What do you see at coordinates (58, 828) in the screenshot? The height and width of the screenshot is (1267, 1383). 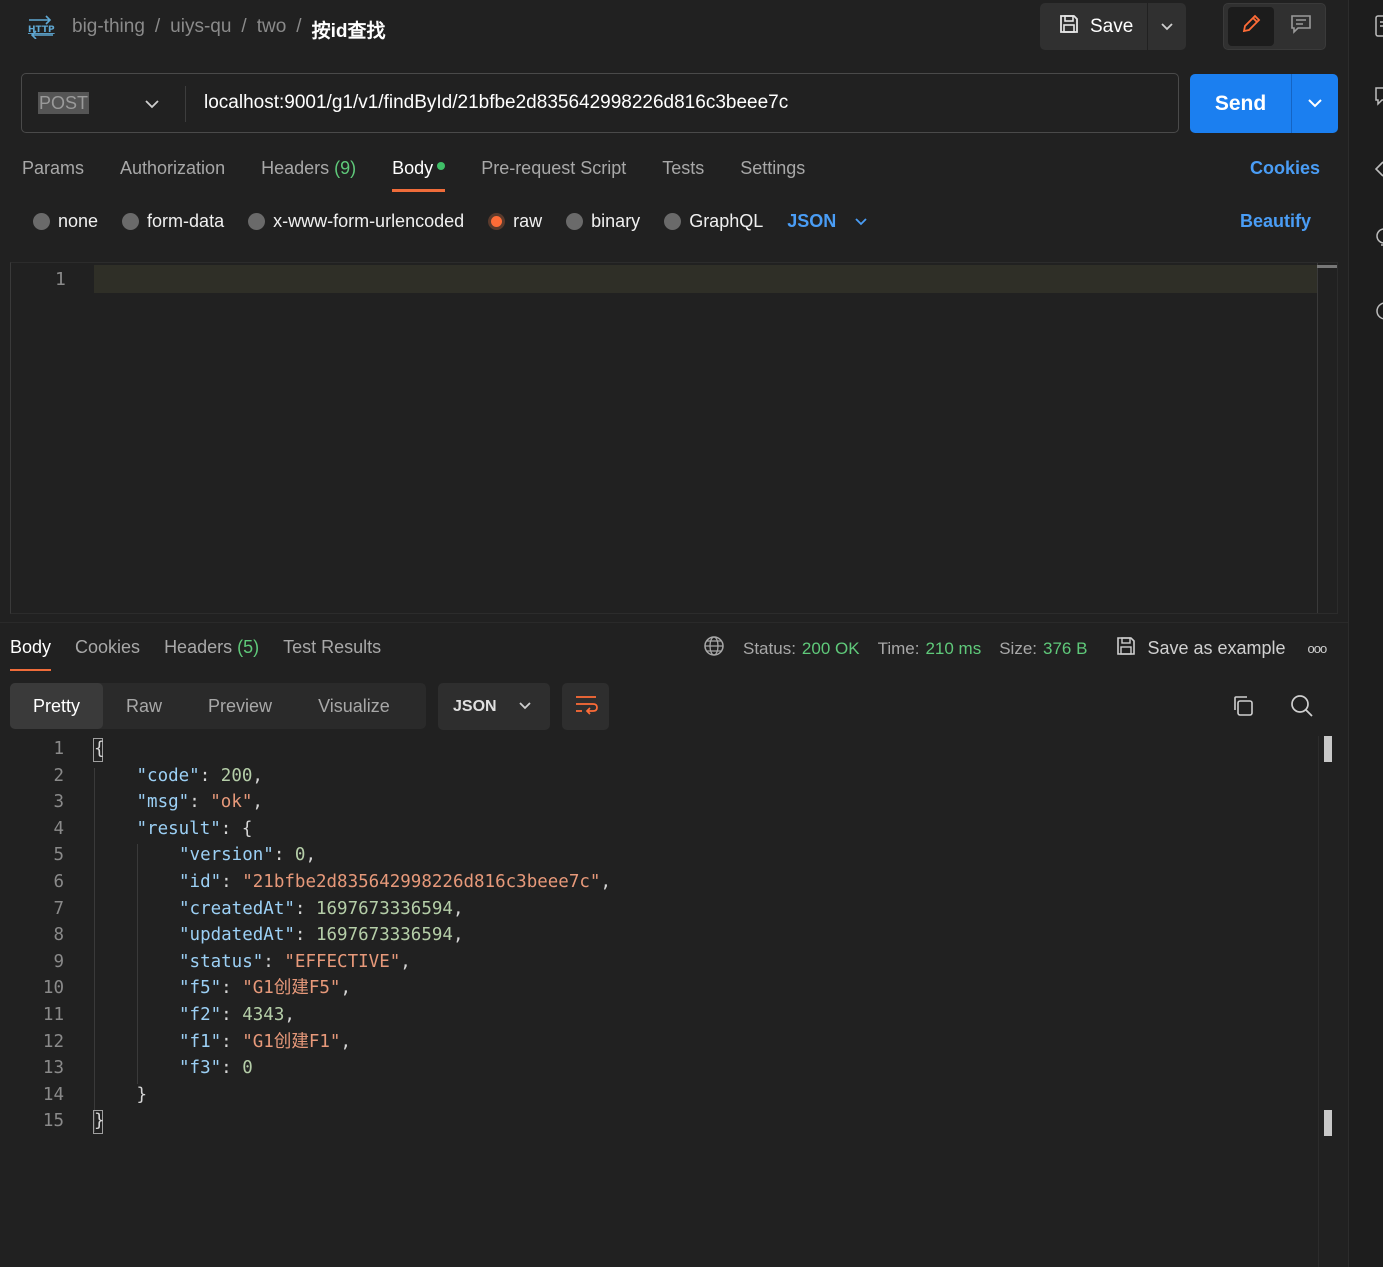 I see `line-number: 4` at bounding box center [58, 828].